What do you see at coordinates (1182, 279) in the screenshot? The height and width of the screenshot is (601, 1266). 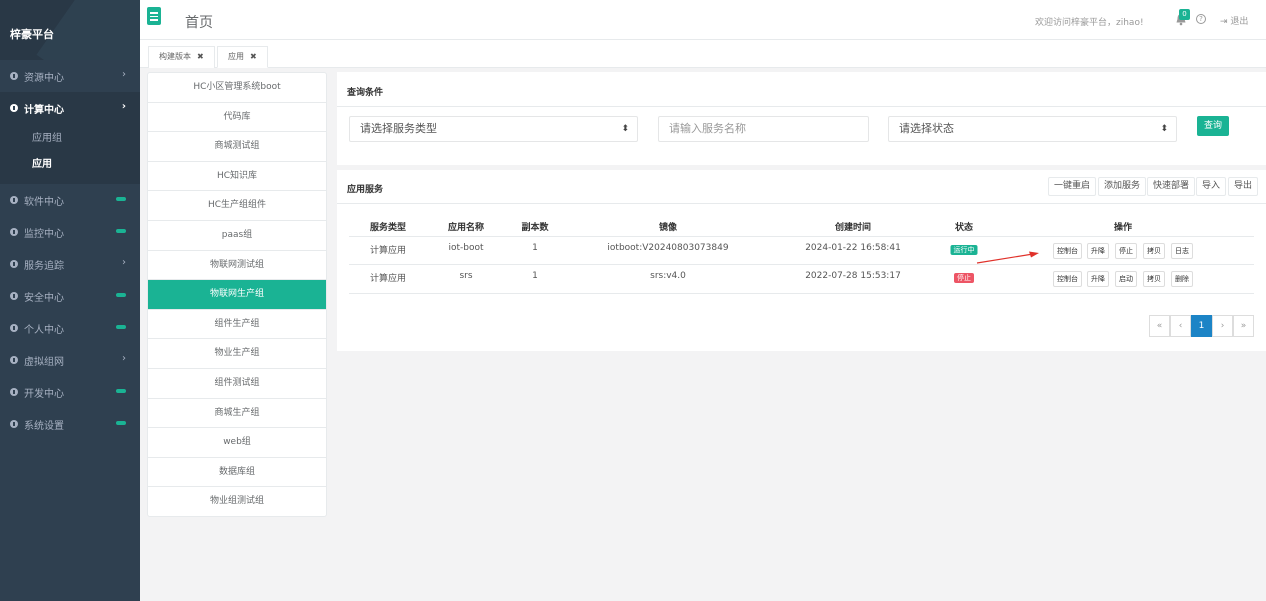 I see `delete-button: 删除` at bounding box center [1182, 279].